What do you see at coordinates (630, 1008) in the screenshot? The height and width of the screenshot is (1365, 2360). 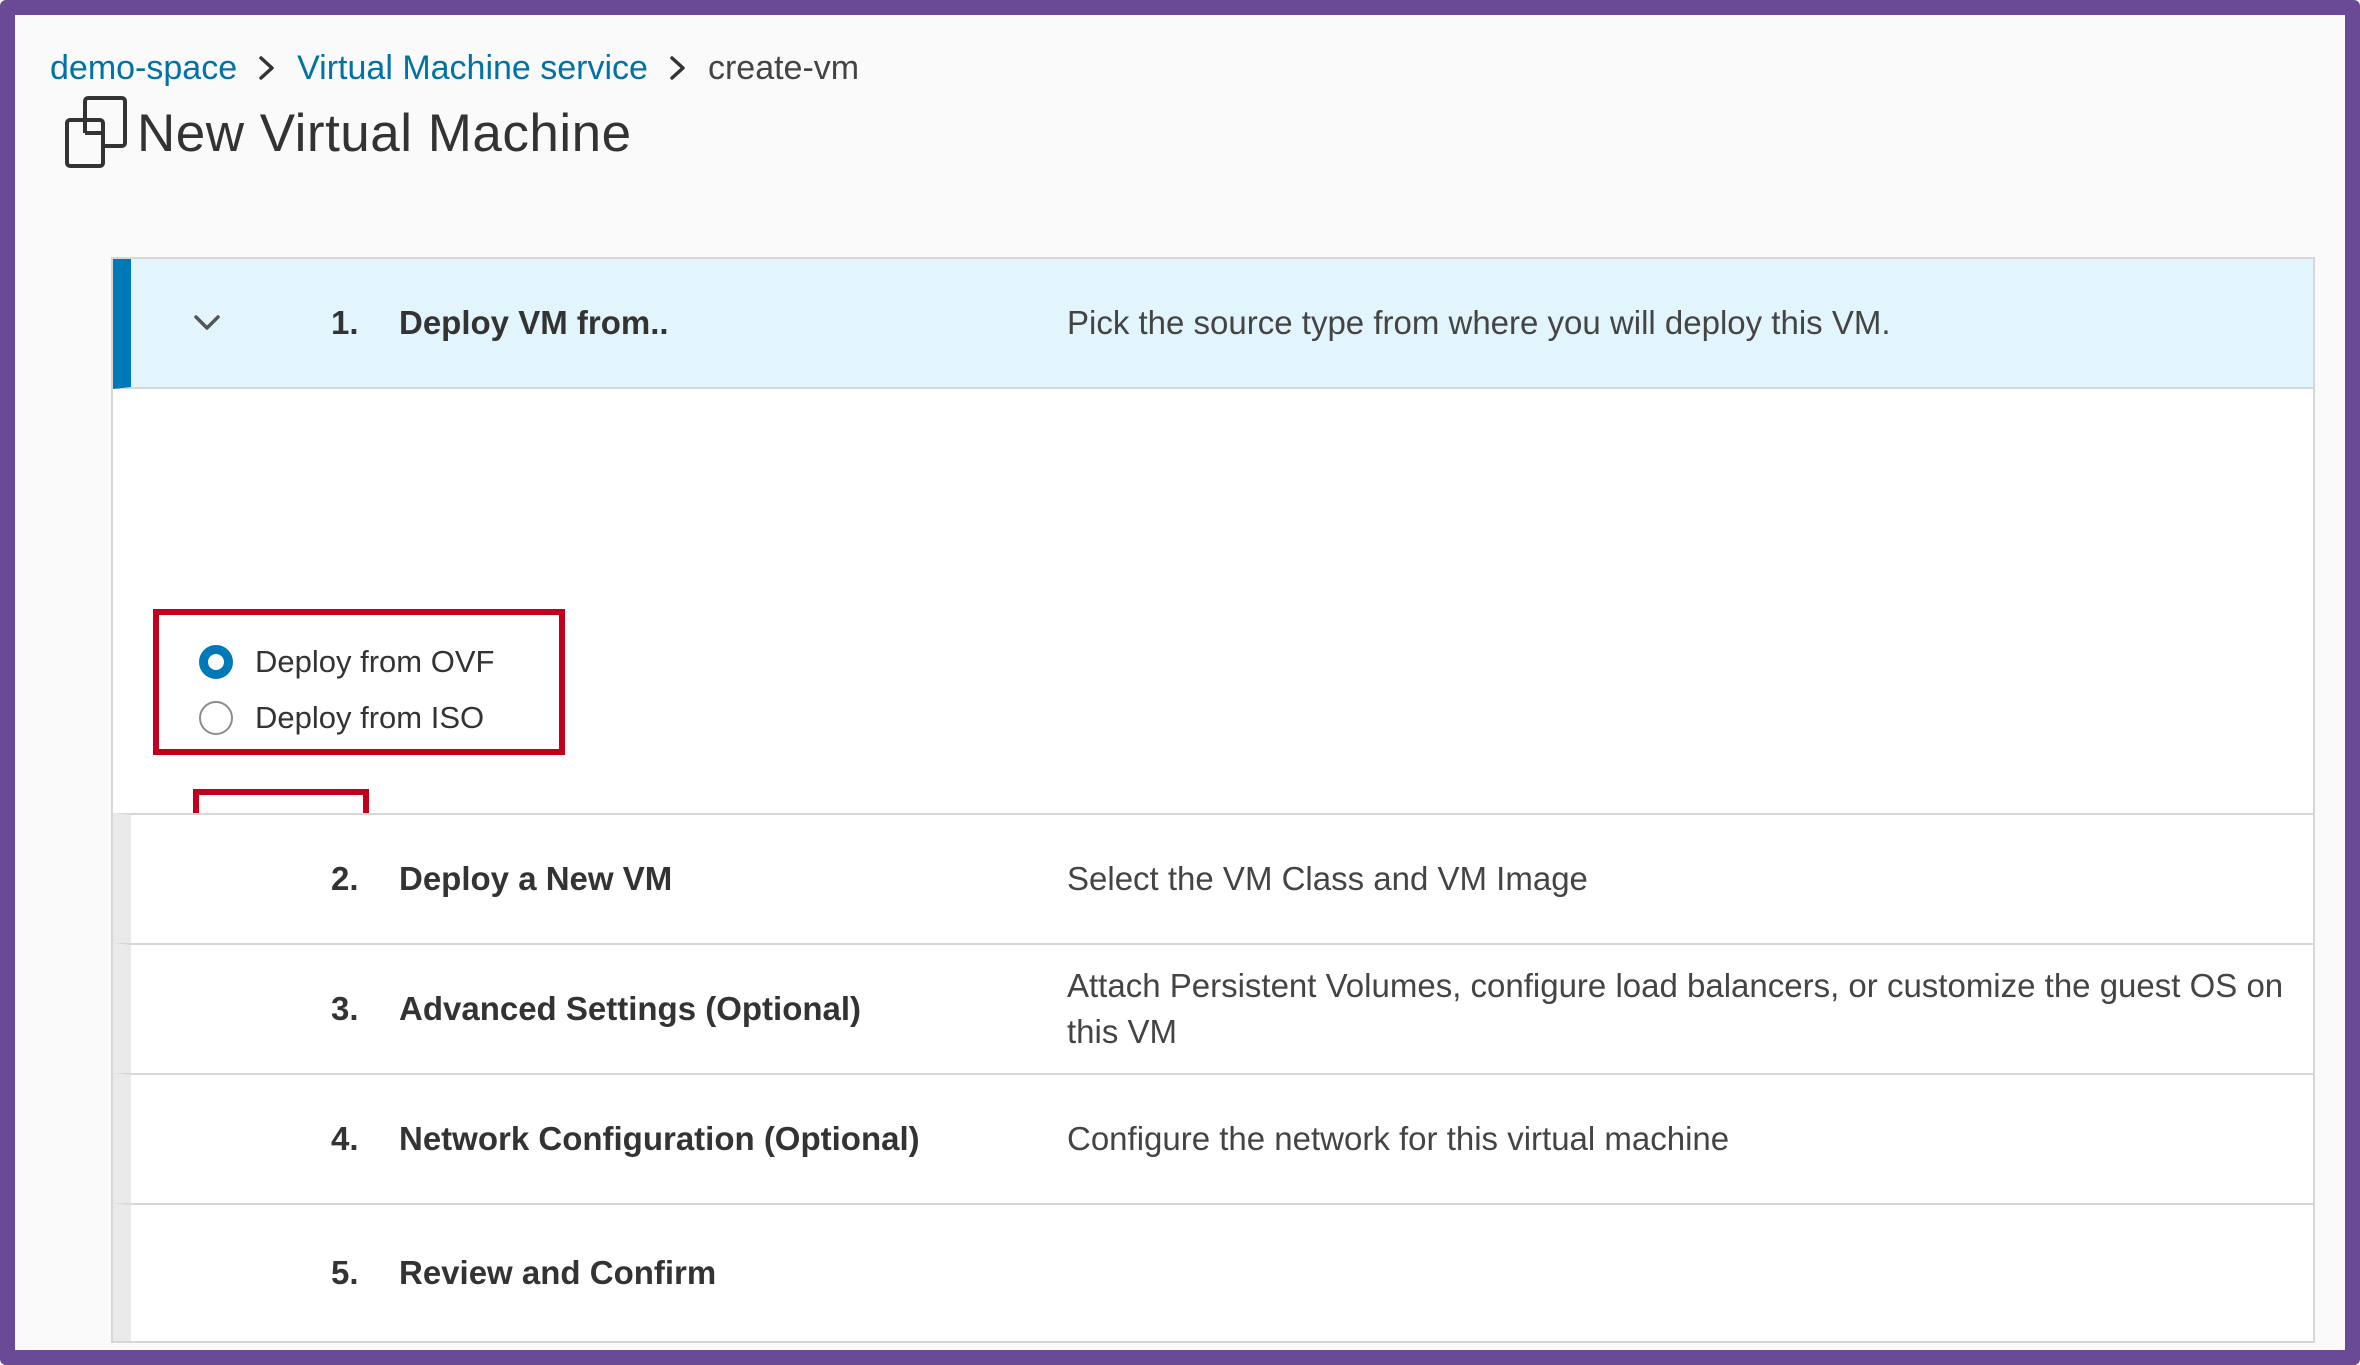 I see `step-title: Advanced Settings (Optional)` at bounding box center [630, 1008].